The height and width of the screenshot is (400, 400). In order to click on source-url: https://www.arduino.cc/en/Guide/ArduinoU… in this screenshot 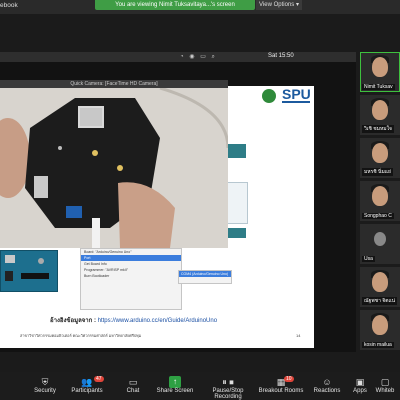, I will do `click(157, 321)`.